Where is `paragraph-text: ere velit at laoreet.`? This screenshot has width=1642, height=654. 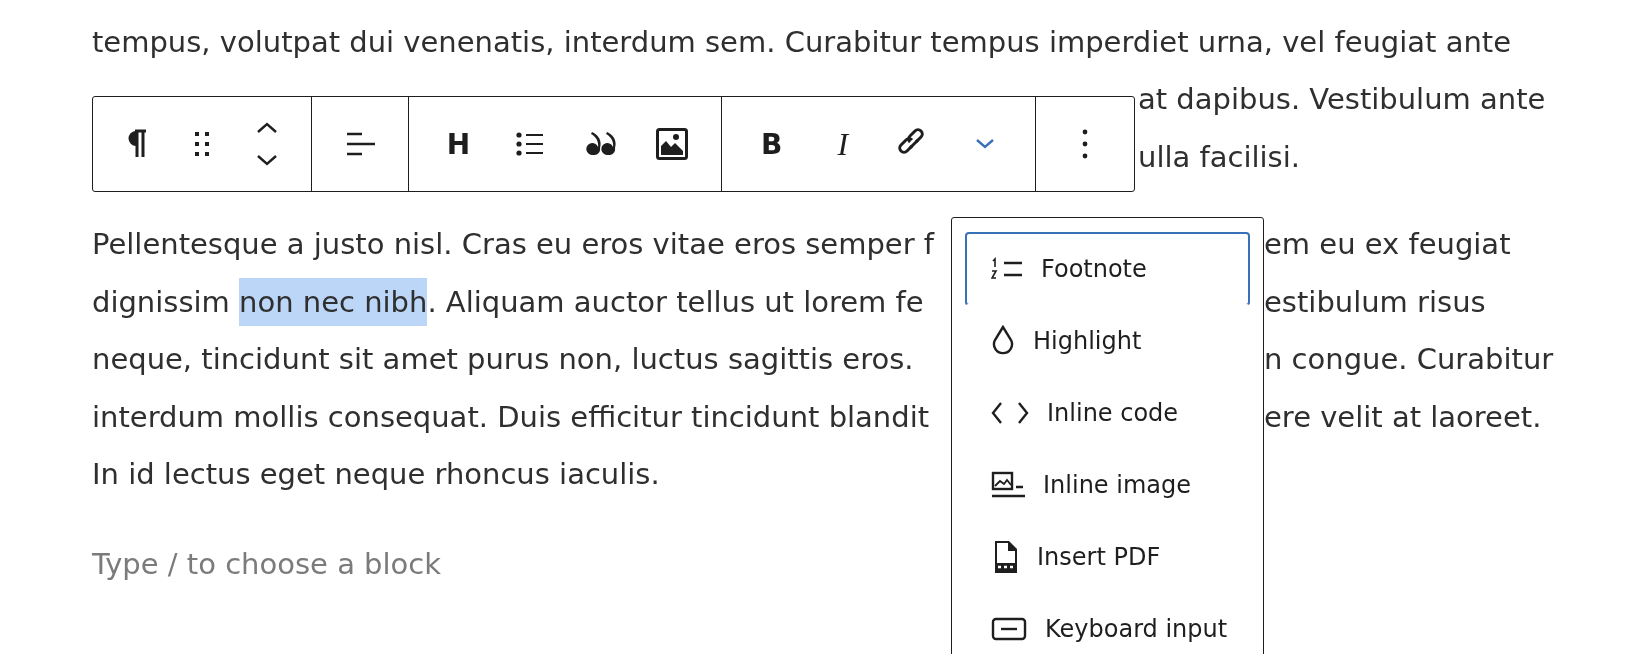
paragraph-text: ere velit at laoreet. is located at coordinates (1403, 416).